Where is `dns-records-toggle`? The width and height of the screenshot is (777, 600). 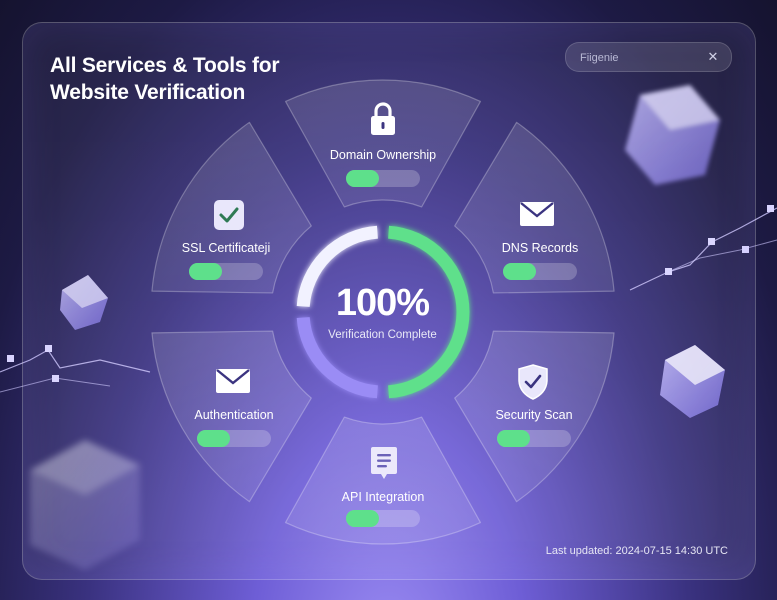
dns-records-toggle is located at coordinates (540, 271).